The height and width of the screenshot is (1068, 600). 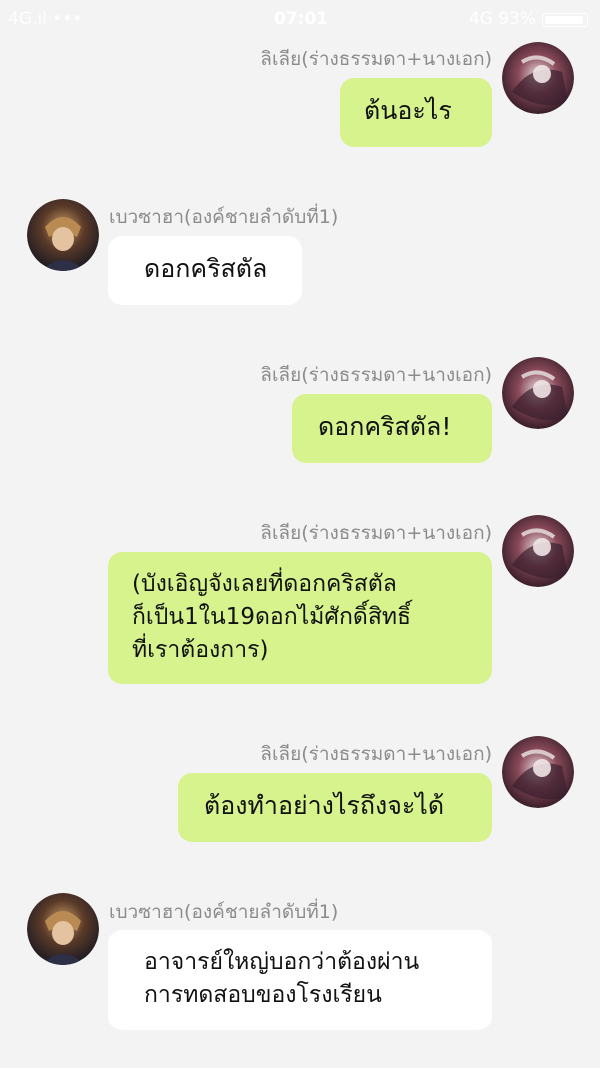 I want to click on message-bubble: ดอกคริสตัล, so click(x=205, y=270).